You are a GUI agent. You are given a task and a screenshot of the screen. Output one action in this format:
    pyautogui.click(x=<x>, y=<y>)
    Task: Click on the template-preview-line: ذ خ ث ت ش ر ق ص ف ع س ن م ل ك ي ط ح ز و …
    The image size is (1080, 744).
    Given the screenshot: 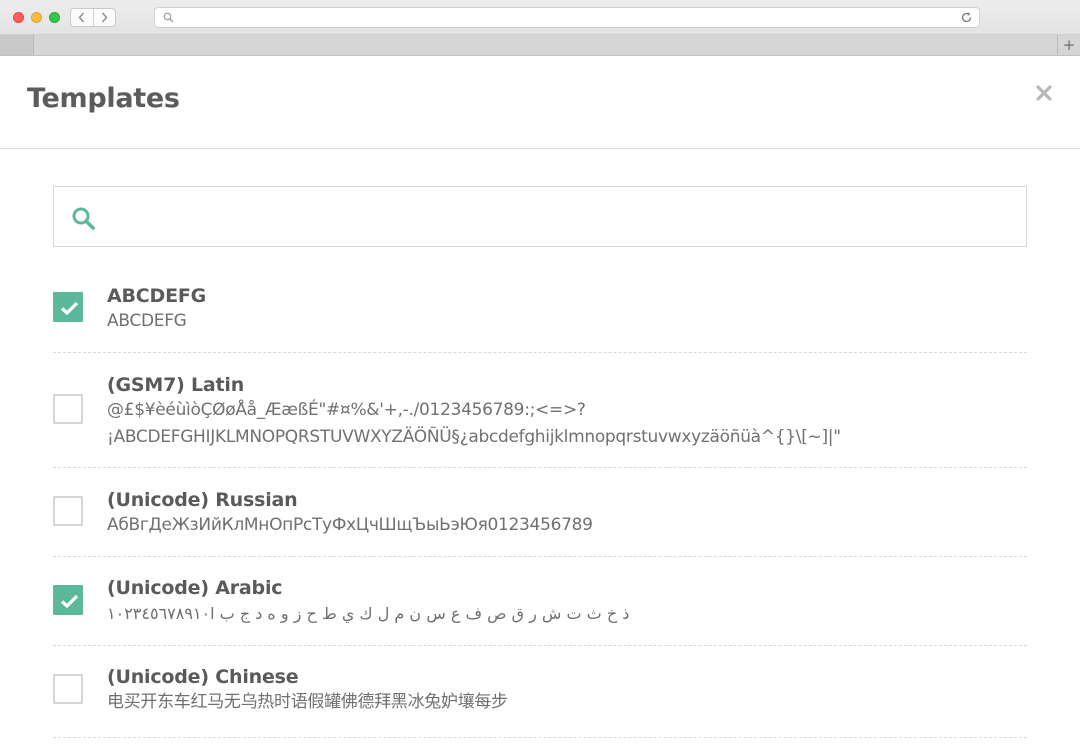 What is the action you would take?
    pyautogui.click(x=368, y=613)
    